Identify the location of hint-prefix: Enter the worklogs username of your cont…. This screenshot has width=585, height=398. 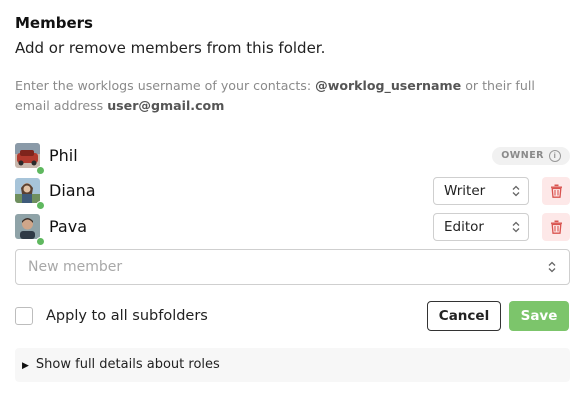
(165, 85).